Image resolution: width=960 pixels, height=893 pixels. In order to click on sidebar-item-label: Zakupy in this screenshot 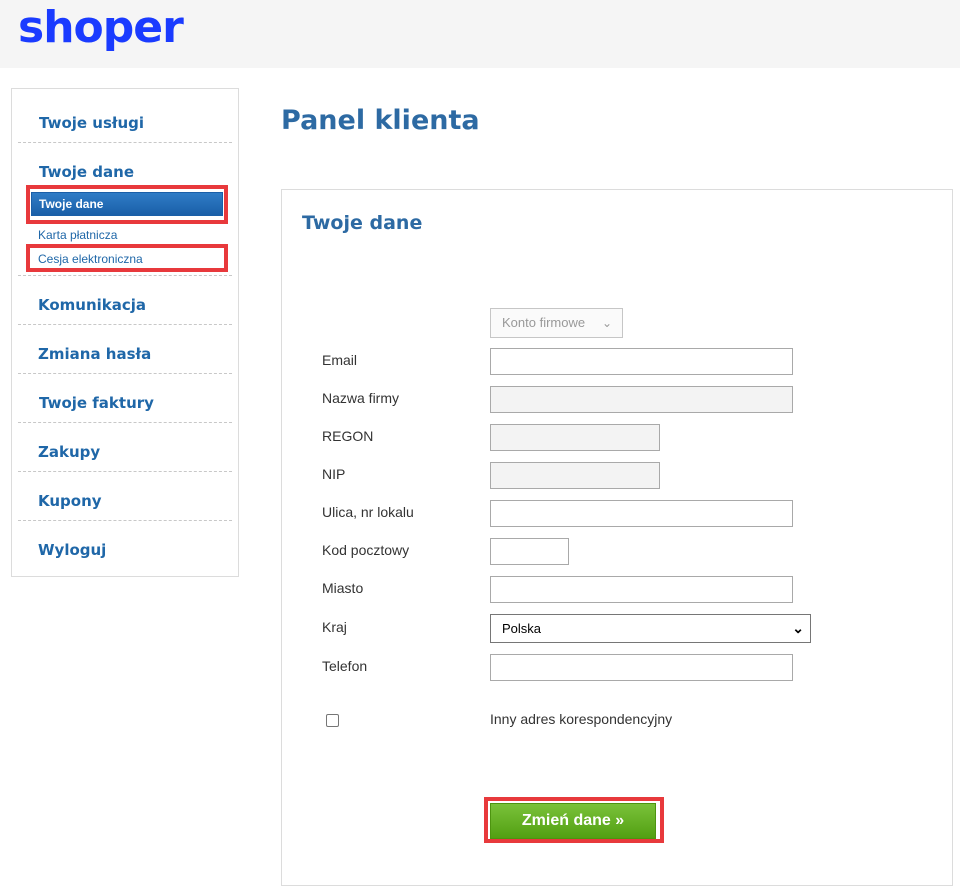, I will do `click(69, 452)`.